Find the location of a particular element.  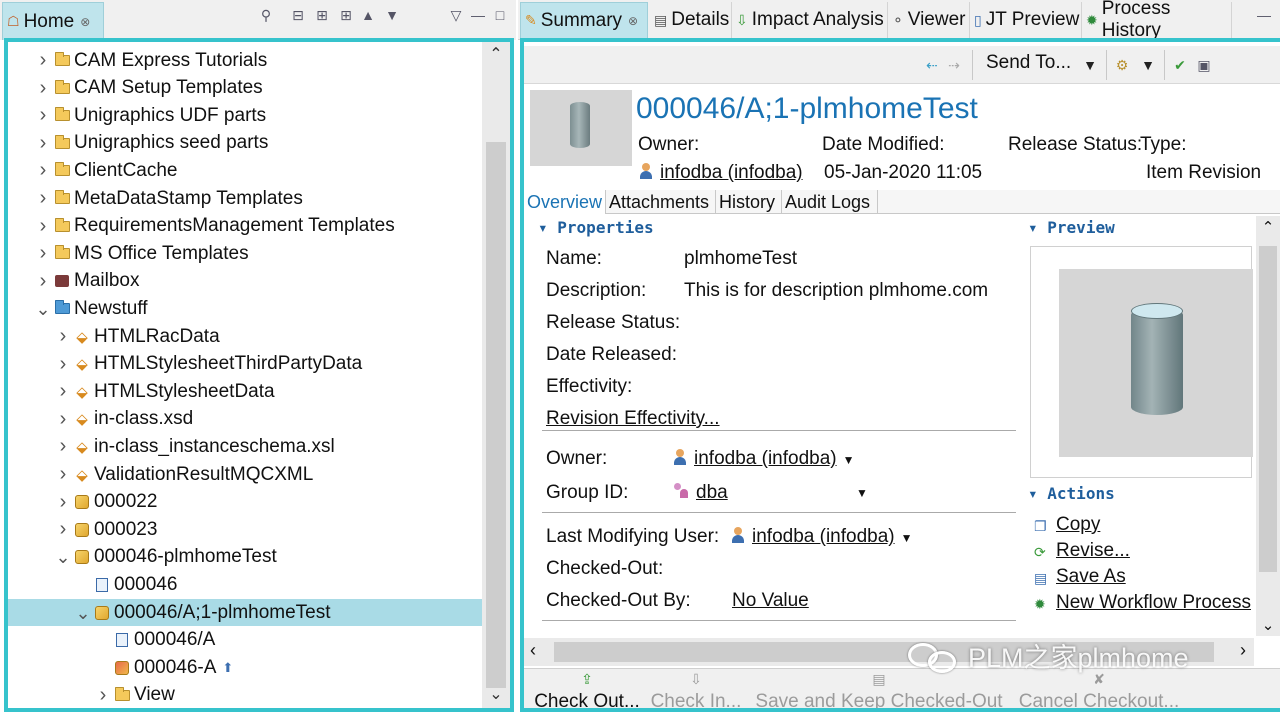

tree-item: › ⬙ HTMLStylesheetThirdPartyData is located at coordinates (245, 364).